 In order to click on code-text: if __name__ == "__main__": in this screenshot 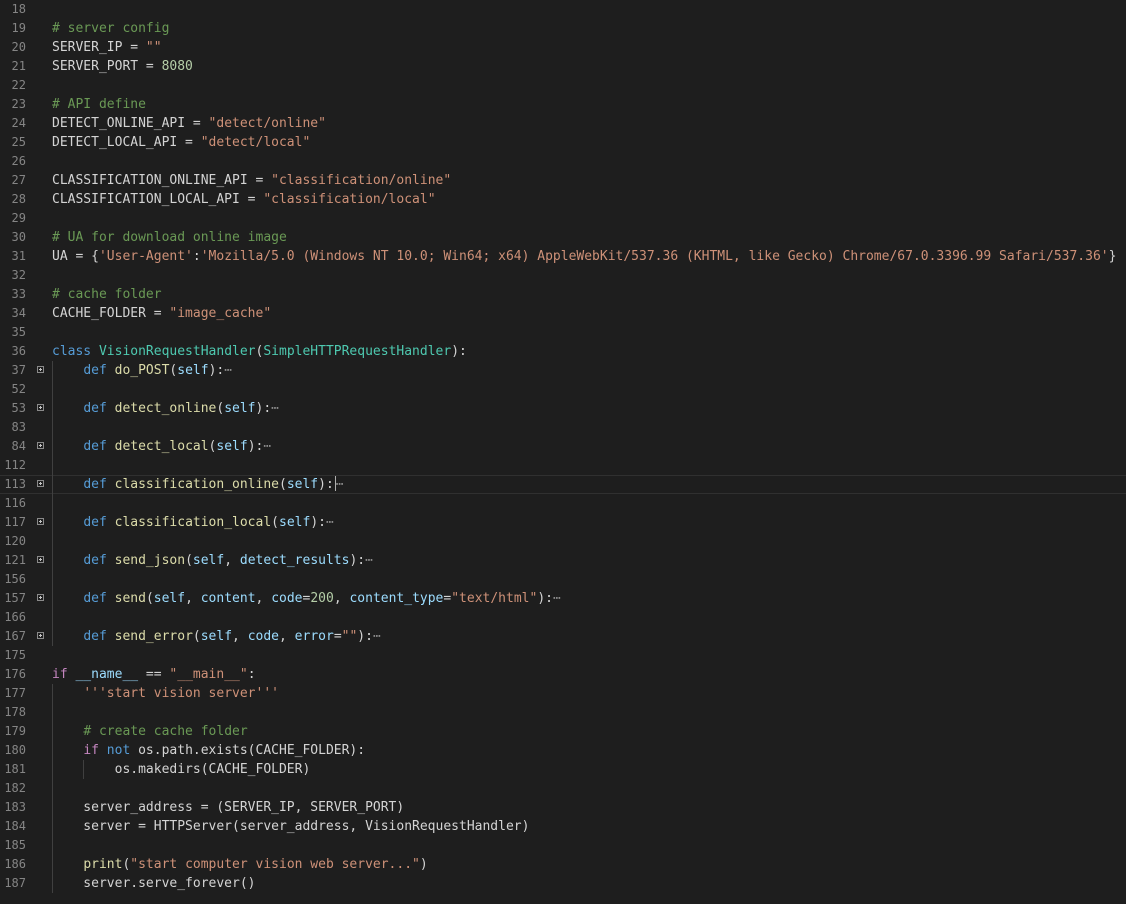, I will do `click(154, 674)`.